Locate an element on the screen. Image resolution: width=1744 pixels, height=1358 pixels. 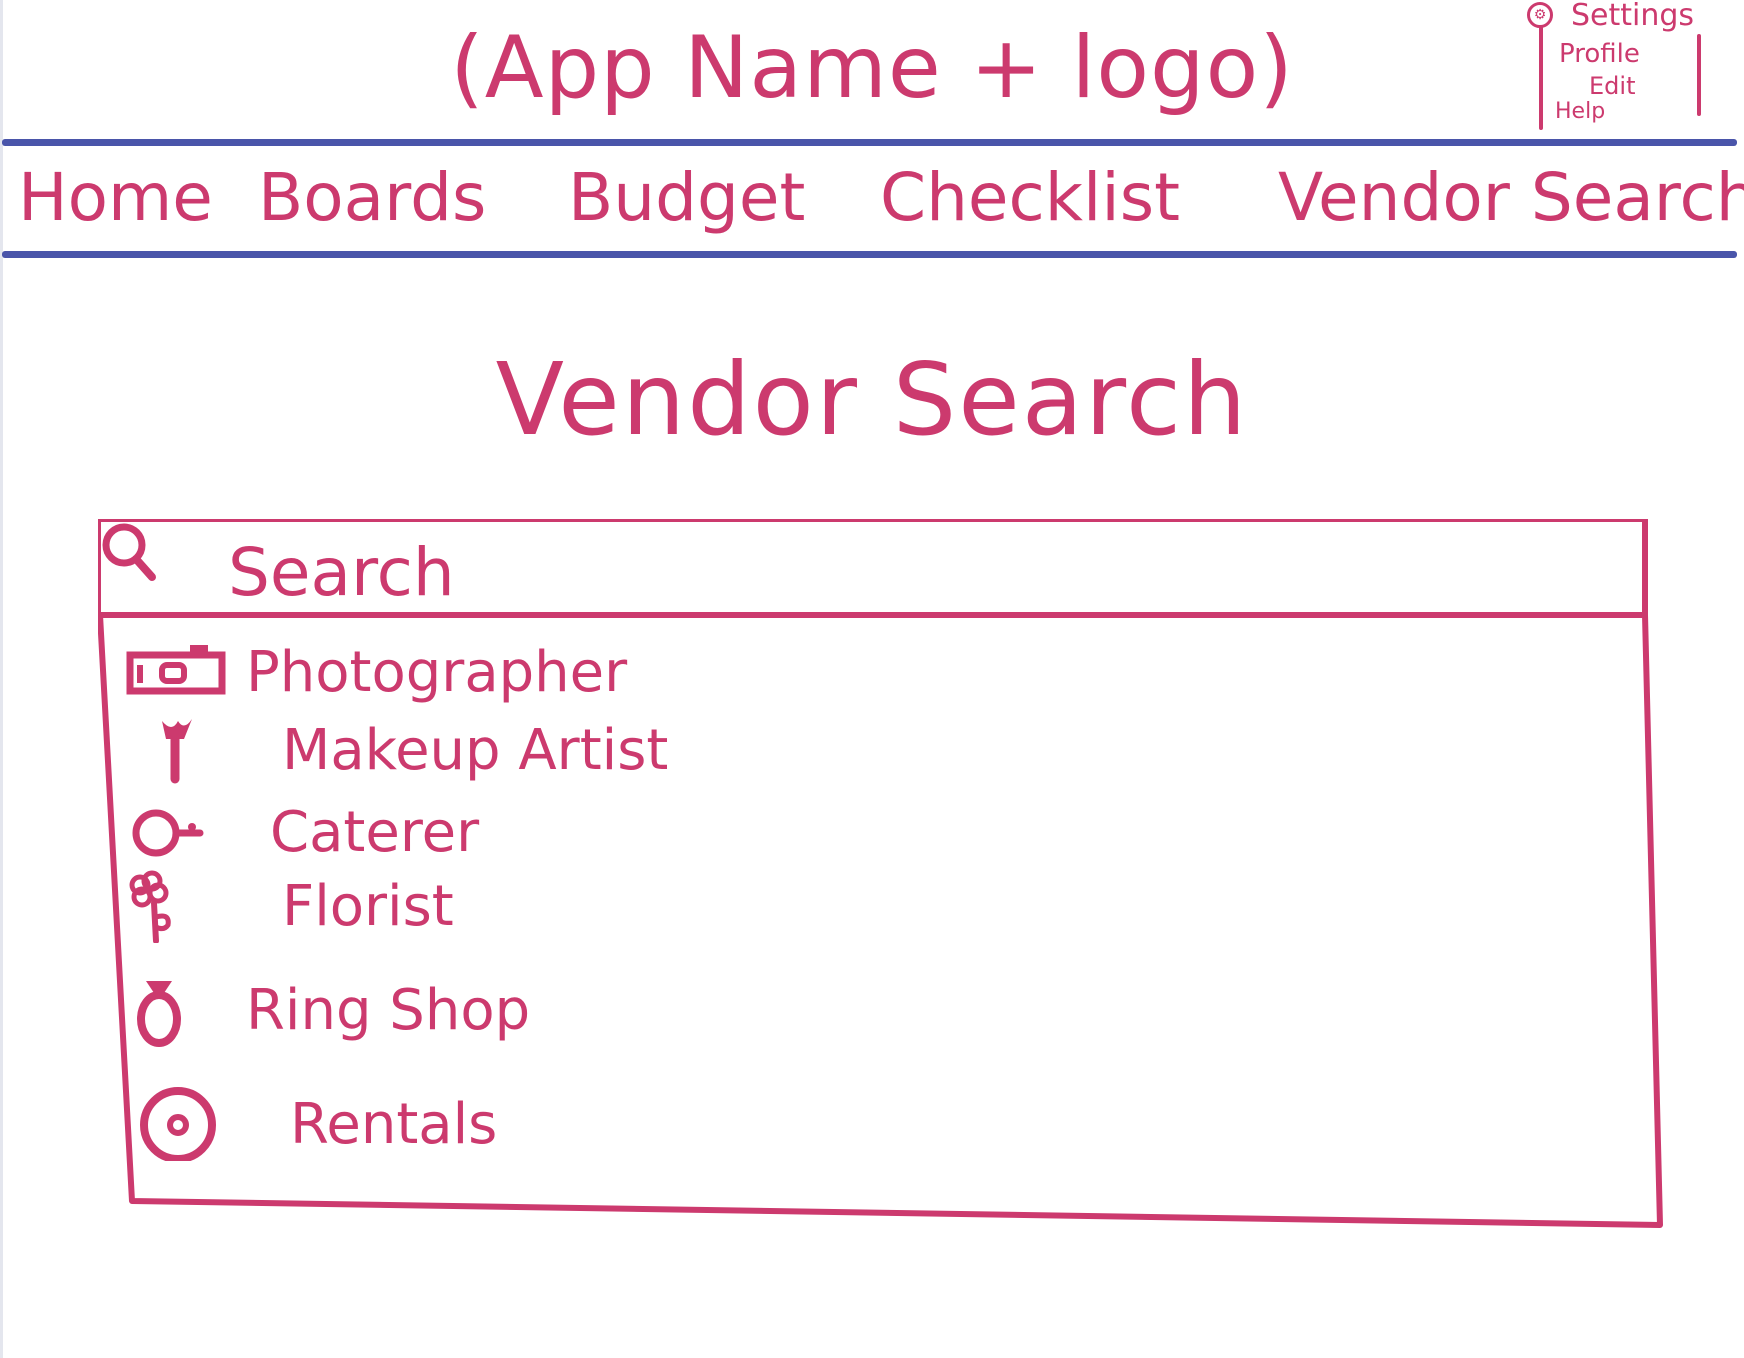
search-icon is located at coordinates (129, 552).